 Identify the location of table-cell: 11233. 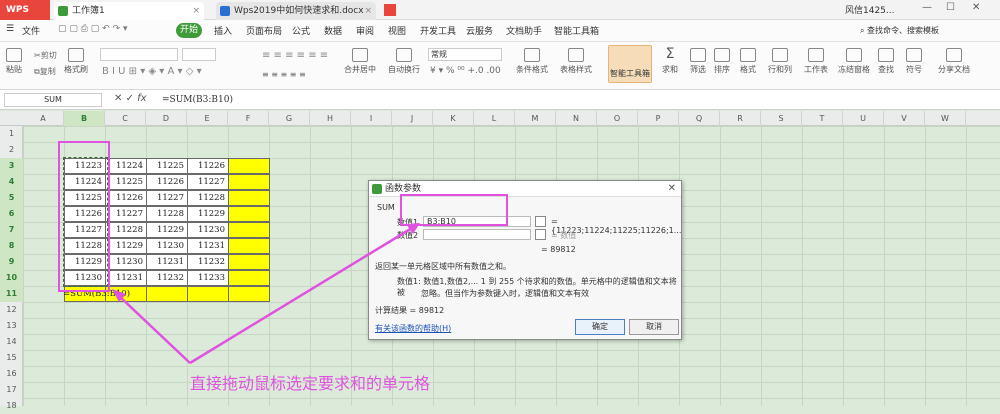
(208, 278).